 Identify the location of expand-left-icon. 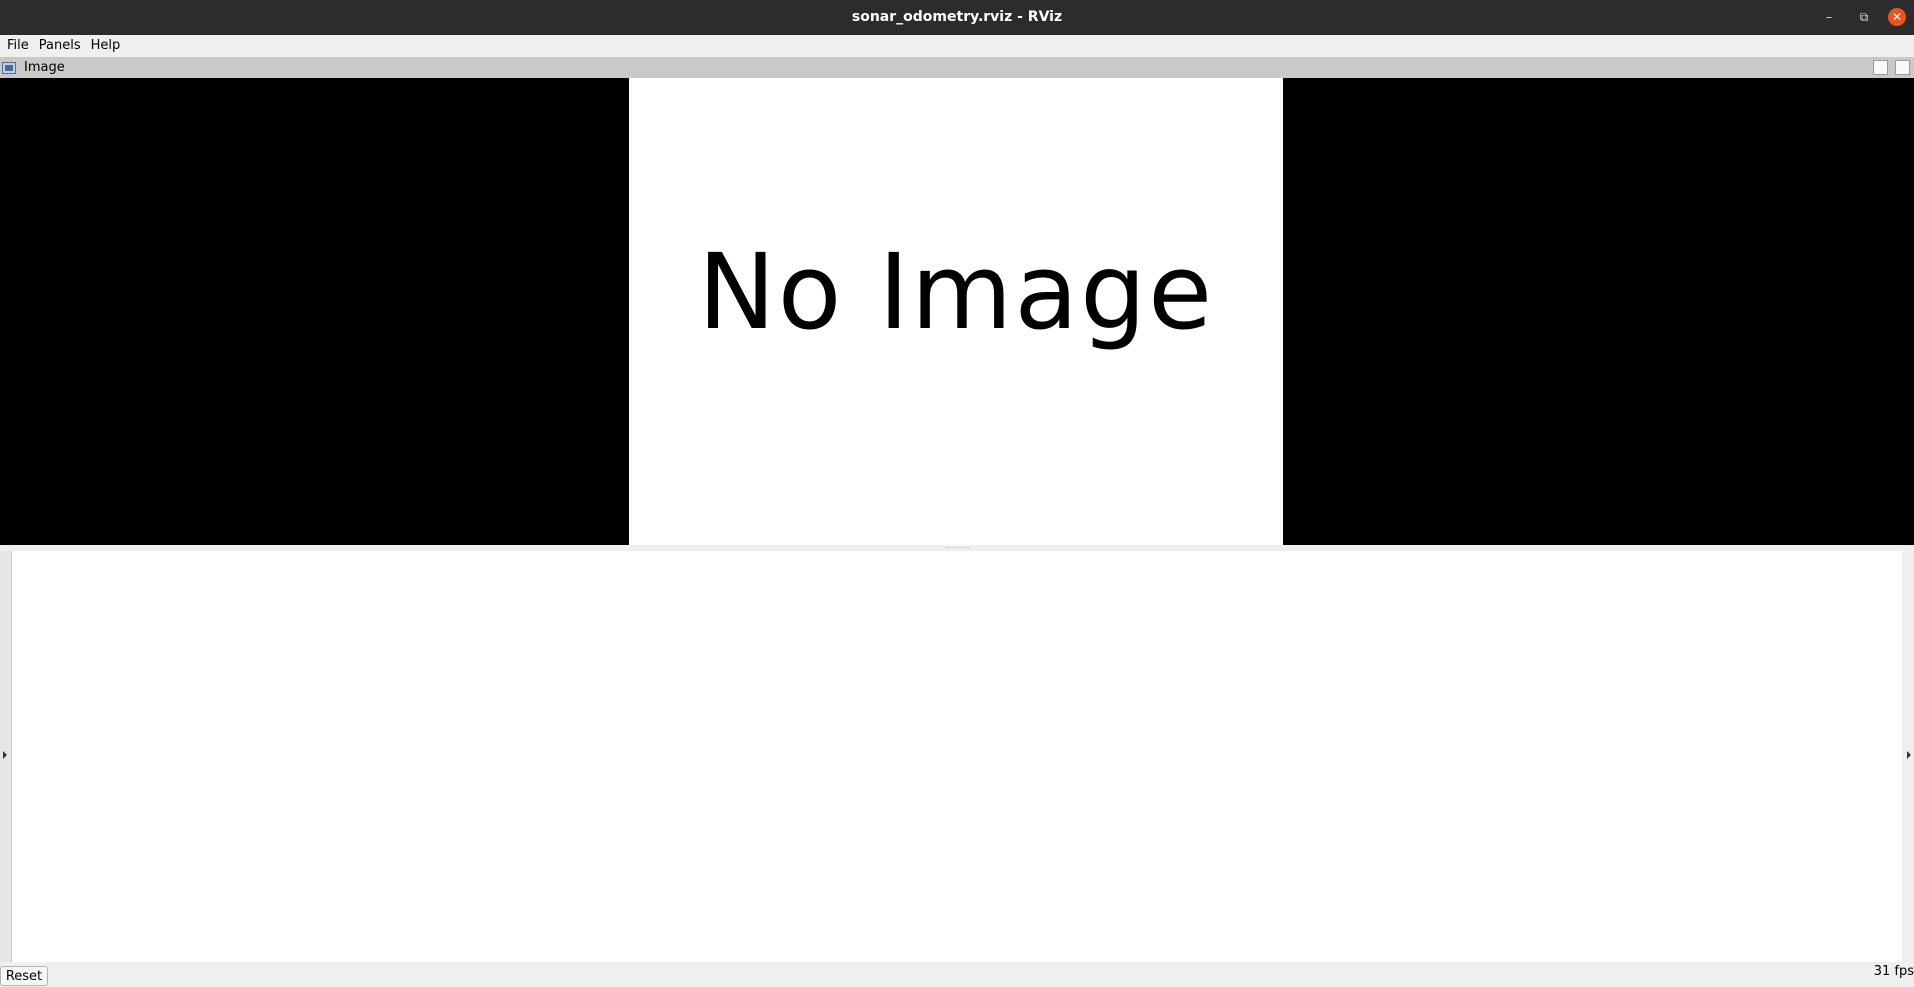
(5, 755).